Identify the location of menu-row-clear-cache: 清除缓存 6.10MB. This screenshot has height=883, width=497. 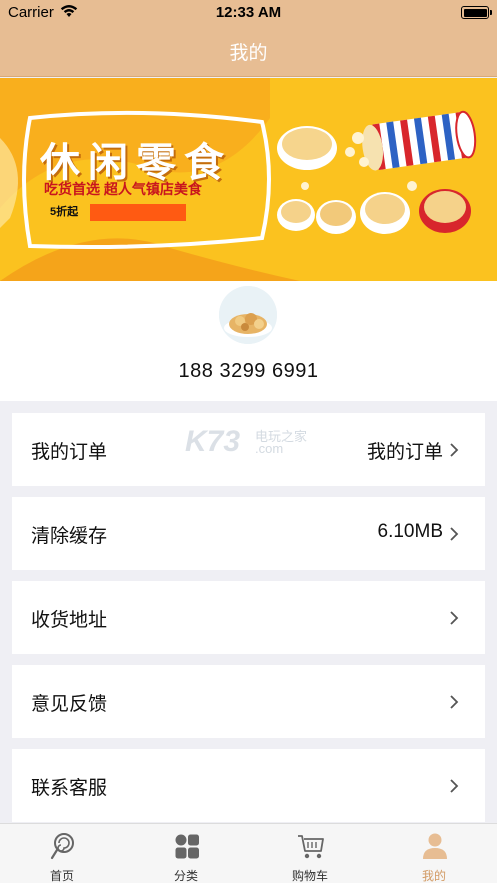
(248, 533).